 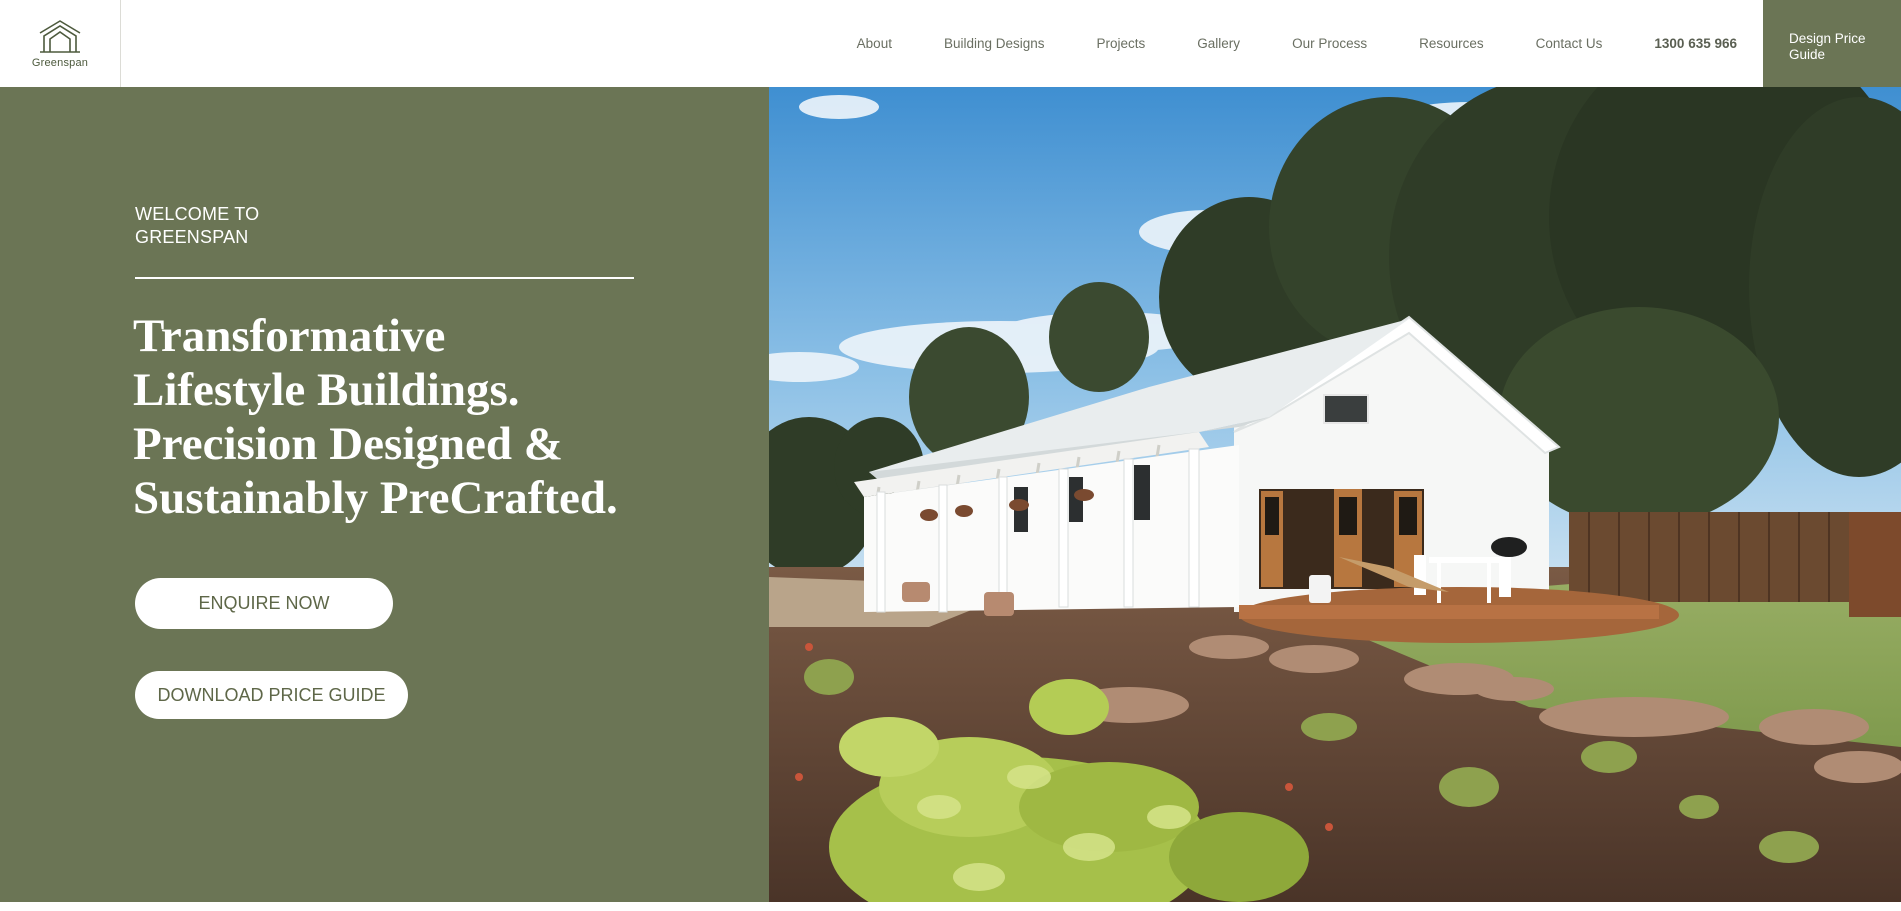 What do you see at coordinates (1827, 38) in the screenshot?
I see `cta-line1: Design Price` at bounding box center [1827, 38].